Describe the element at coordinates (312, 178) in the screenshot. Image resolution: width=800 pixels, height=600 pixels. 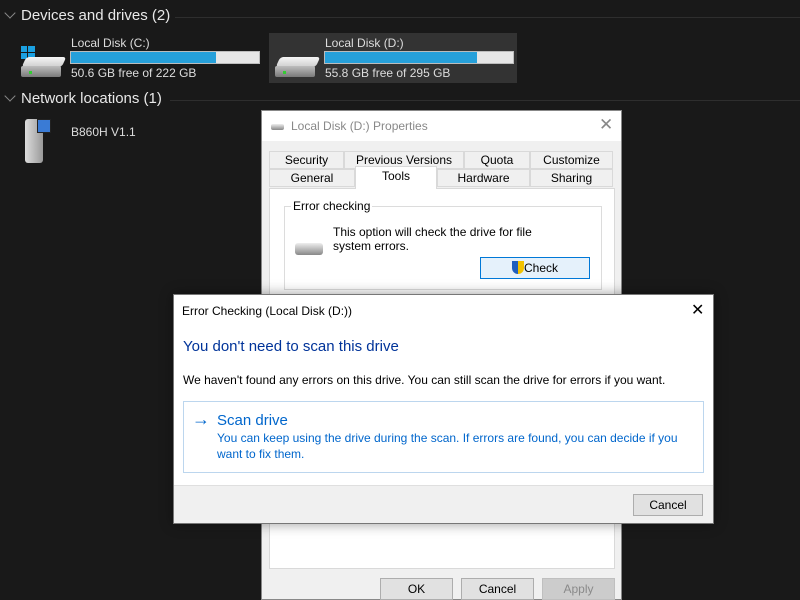
I see `tab-general: General` at that location.